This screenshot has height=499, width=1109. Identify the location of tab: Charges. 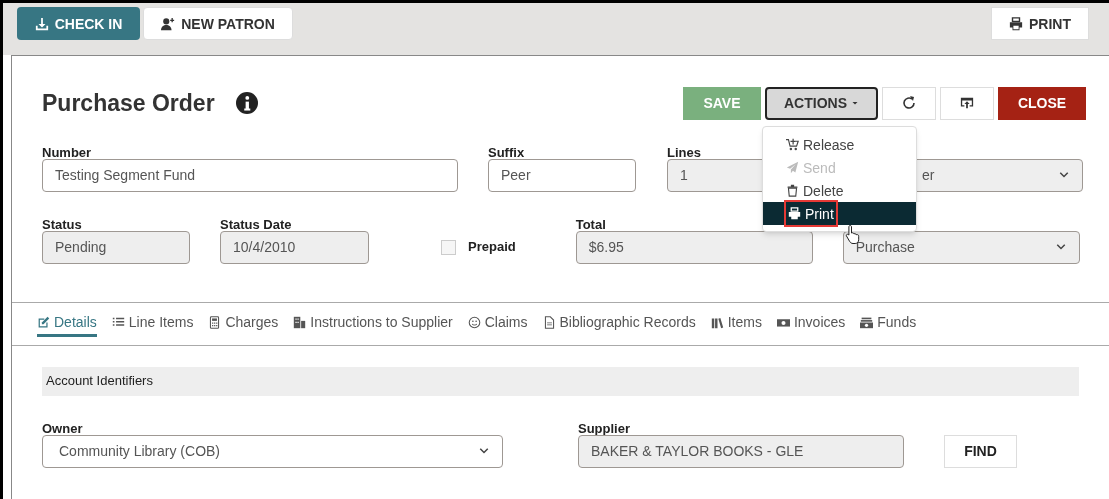
(243, 323).